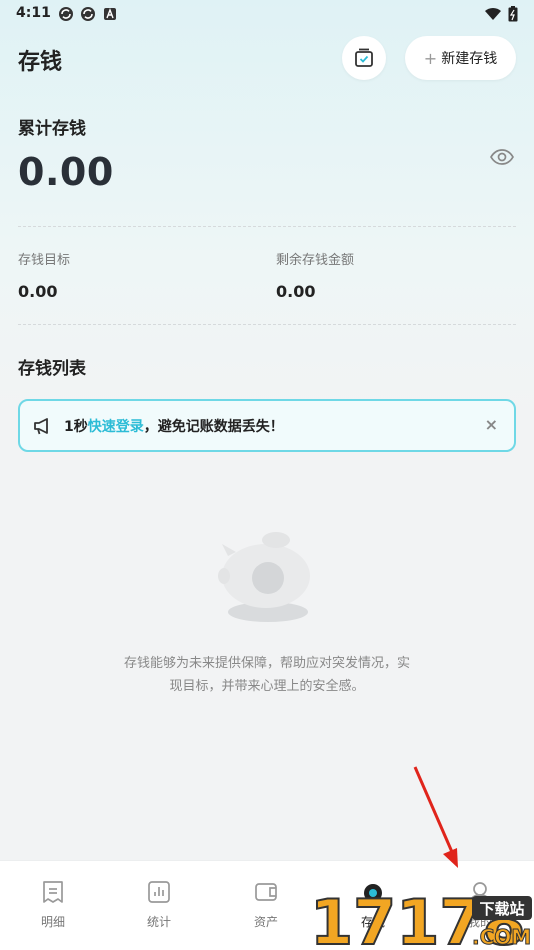 Image resolution: width=534 pixels, height=950 pixels. I want to click on calendar-check-button, so click(364, 58).